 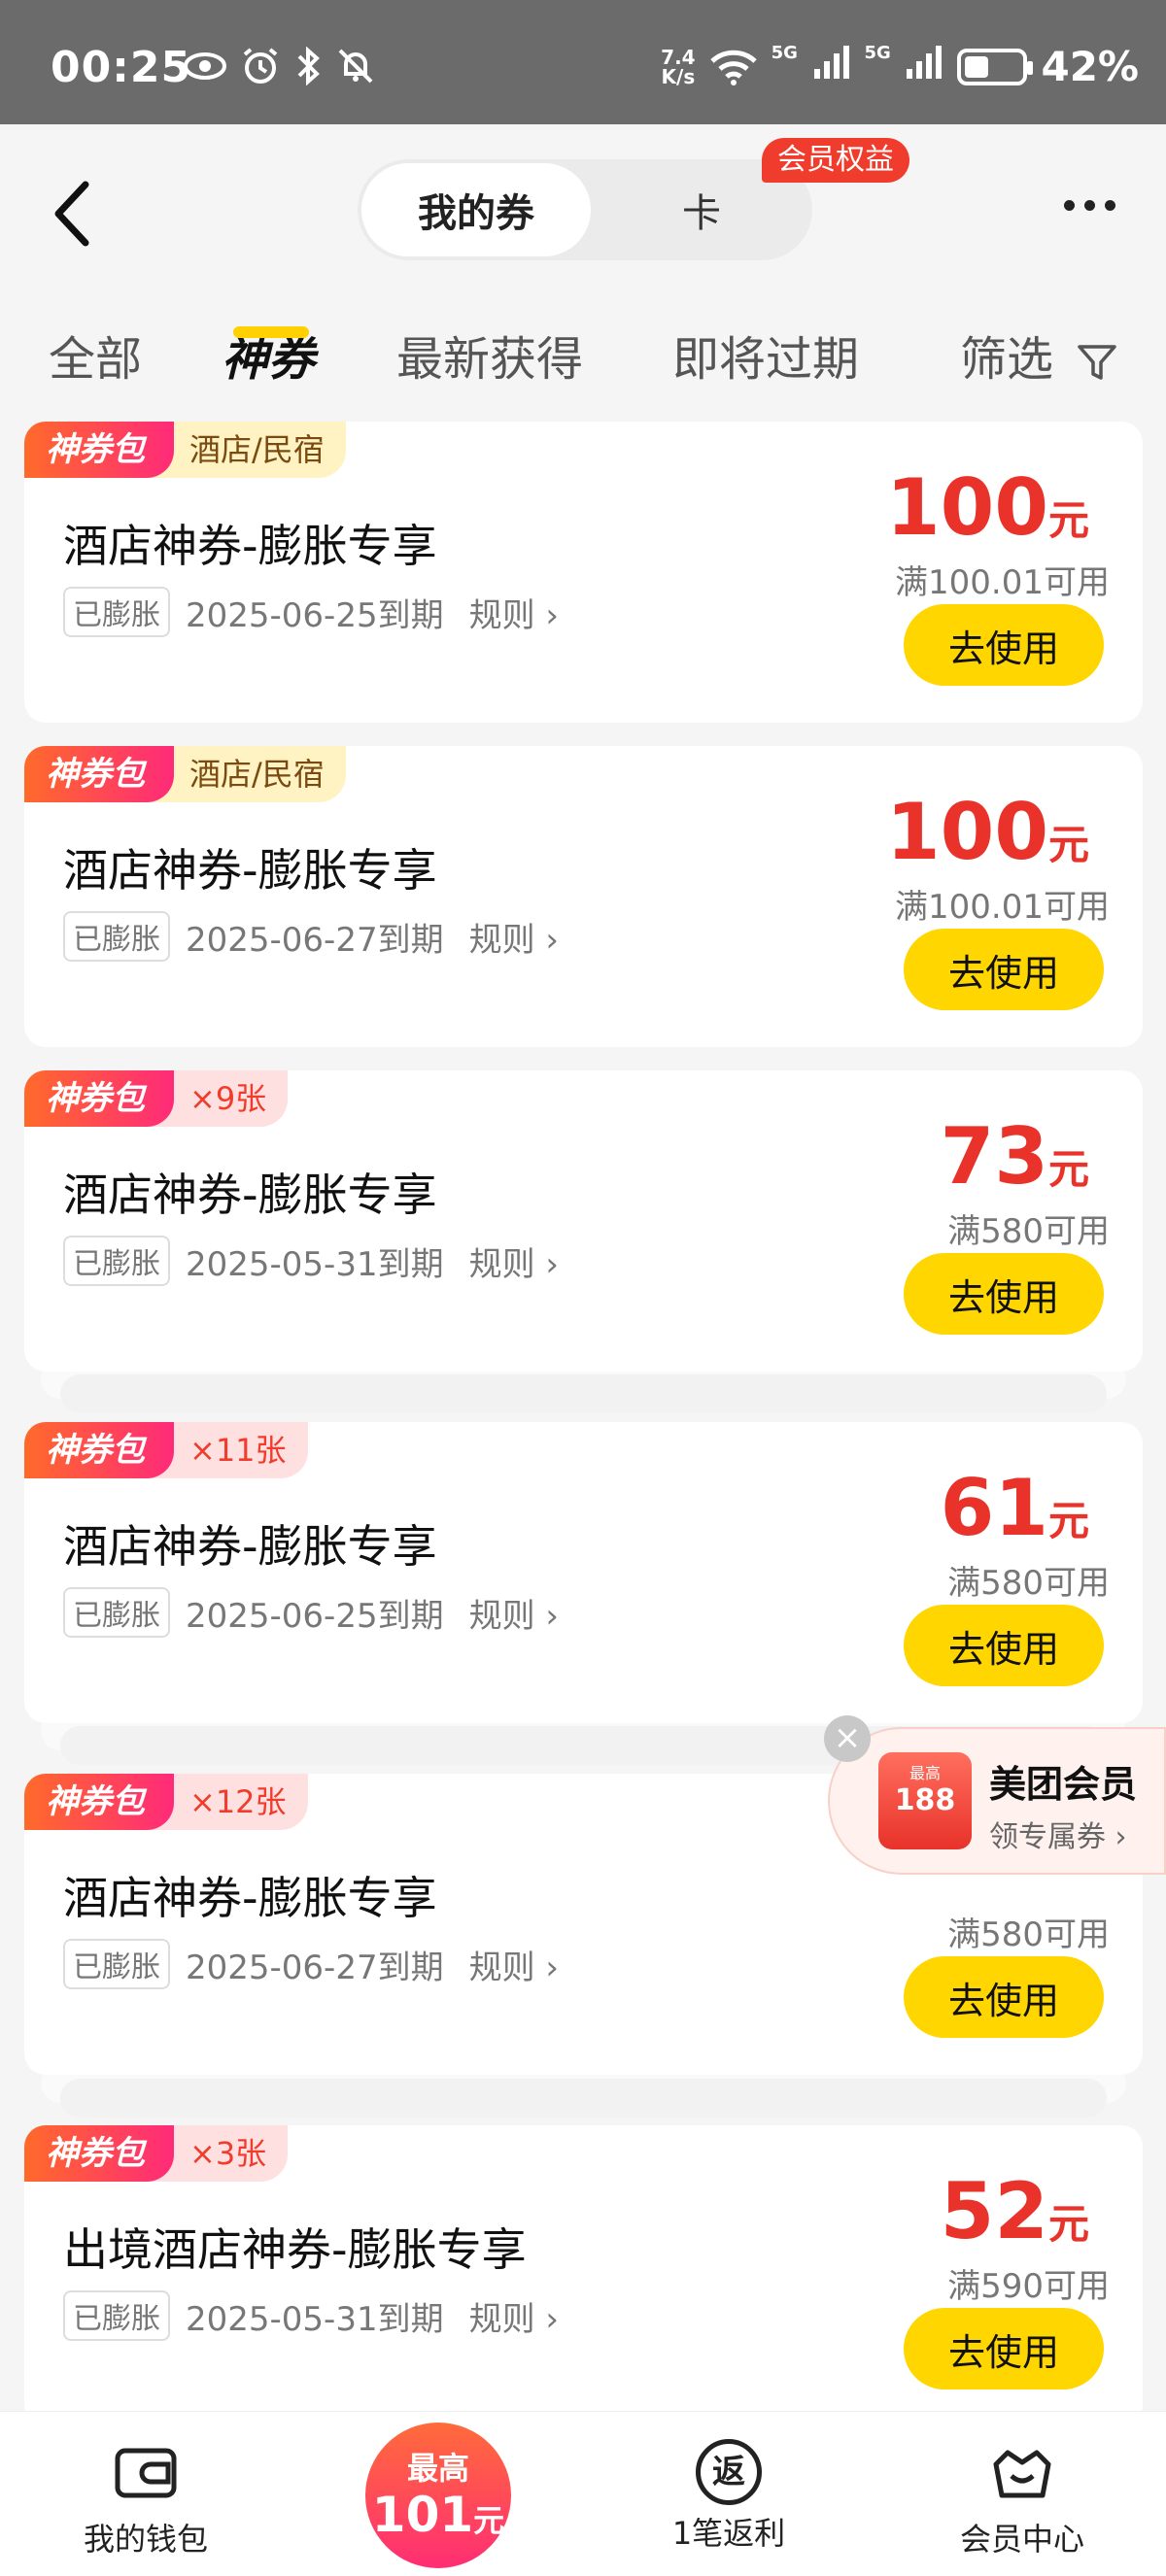 I want to click on close-float-button: ×, so click(x=847, y=1738).